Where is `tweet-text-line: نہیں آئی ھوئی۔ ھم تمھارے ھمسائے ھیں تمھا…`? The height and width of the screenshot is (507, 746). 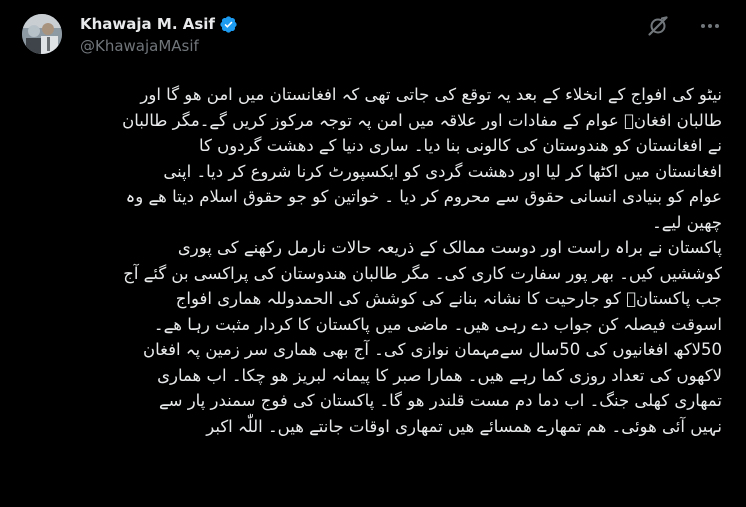 tweet-text-line: نہیں آئی ھوئی۔ ھم تمھارے ھمسائے ھیں تمھا… is located at coordinates (464, 426).